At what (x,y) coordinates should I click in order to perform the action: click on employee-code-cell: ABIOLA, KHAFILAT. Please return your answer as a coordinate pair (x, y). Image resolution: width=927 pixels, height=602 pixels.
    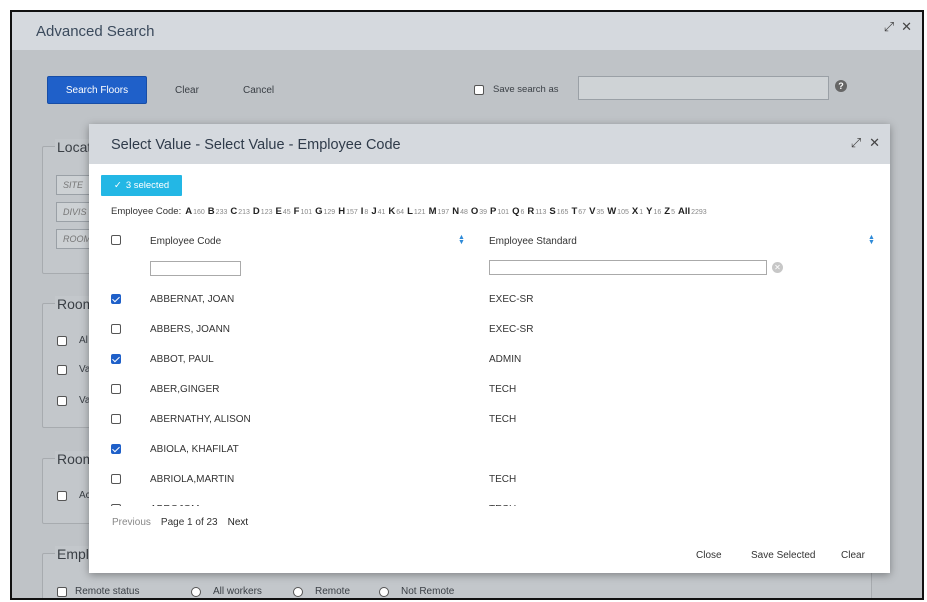
    Looking at the image, I should click on (194, 449).